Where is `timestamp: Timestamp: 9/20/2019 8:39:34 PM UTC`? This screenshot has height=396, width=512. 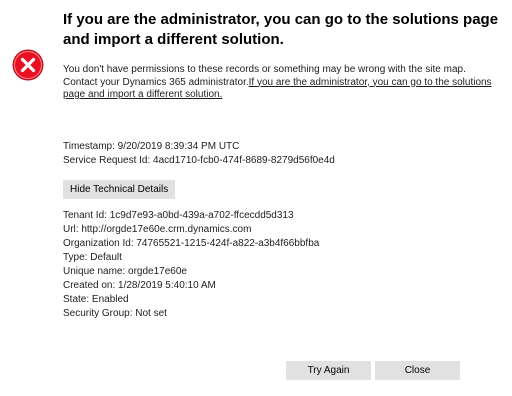
timestamp: Timestamp: 9/20/2019 8:39:34 PM UTC is located at coordinates (151, 146).